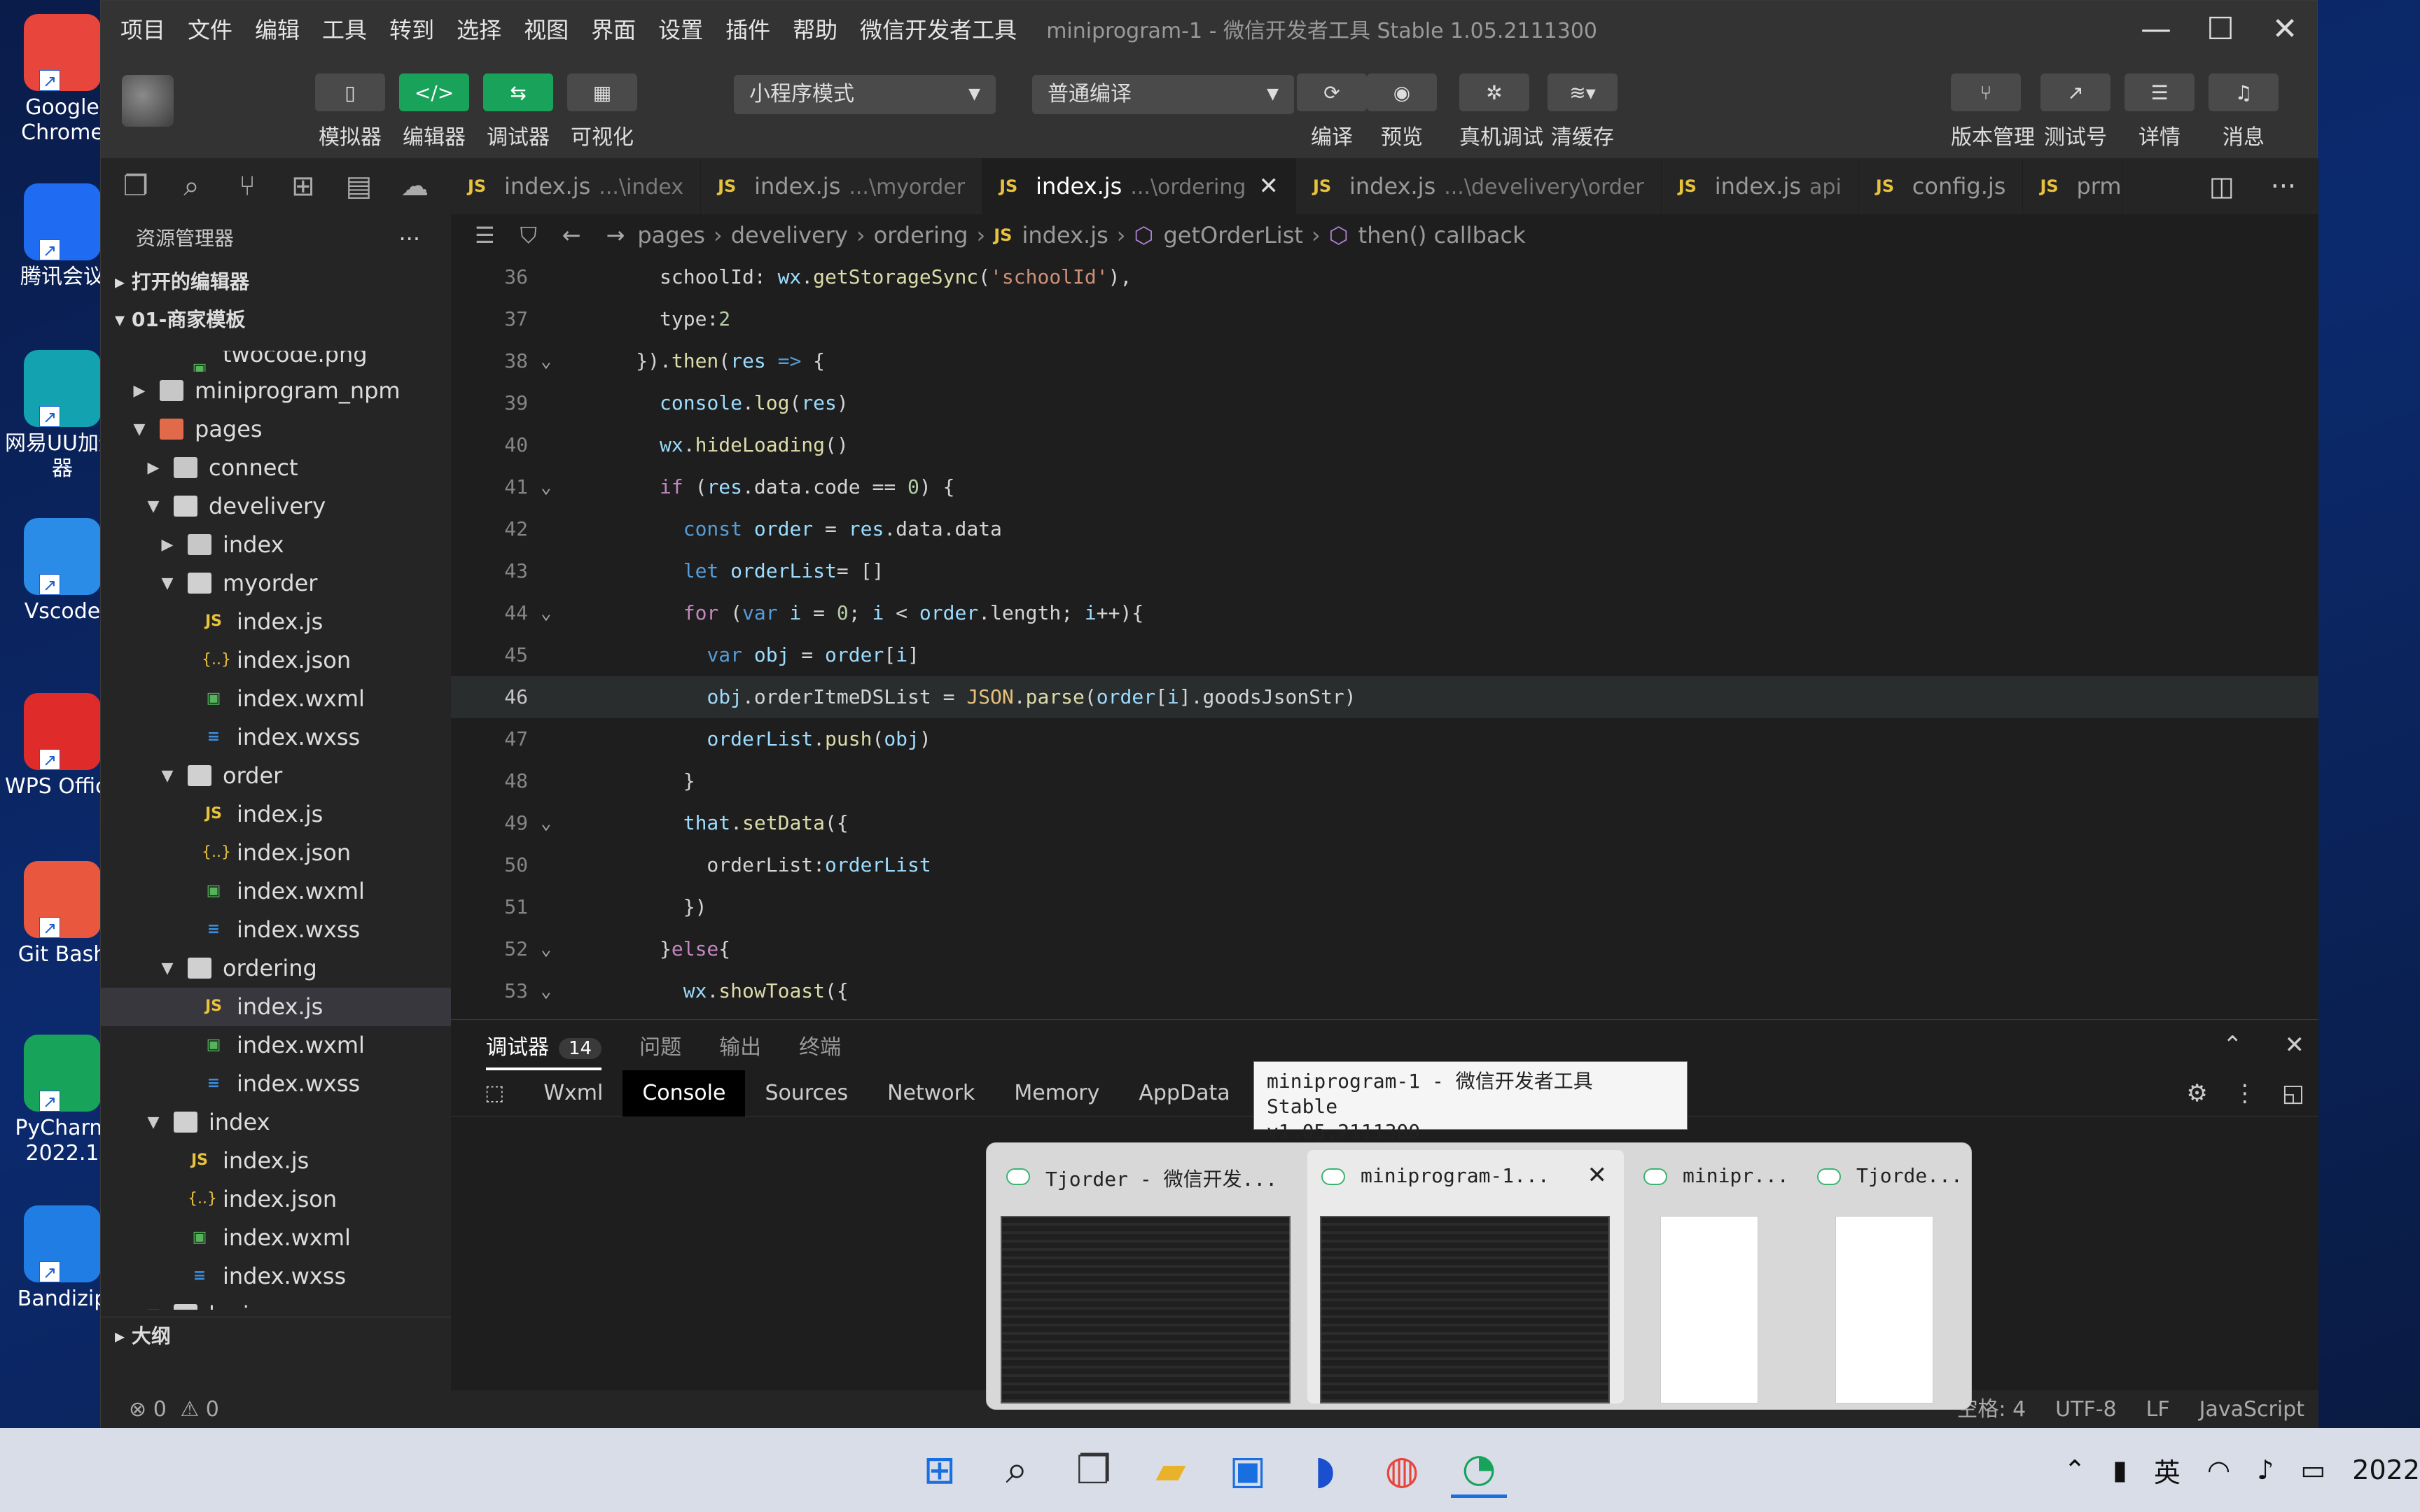 The width and height of the screenshot is (2420, 1512). Describe the element at coordinates (276, 391) in the screenshot. I see `tree-item: ▶ miniprogram_npm` at that location.